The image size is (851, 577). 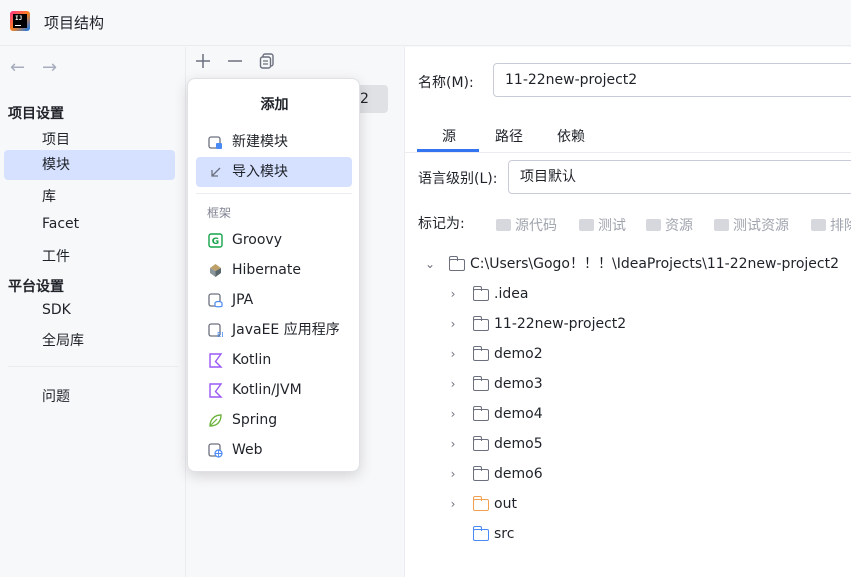 What do you see at coordinates (458, 179) in the screenshot?
I see `language-level-label: 语言级别(L):` at bounding box center [458, 179].